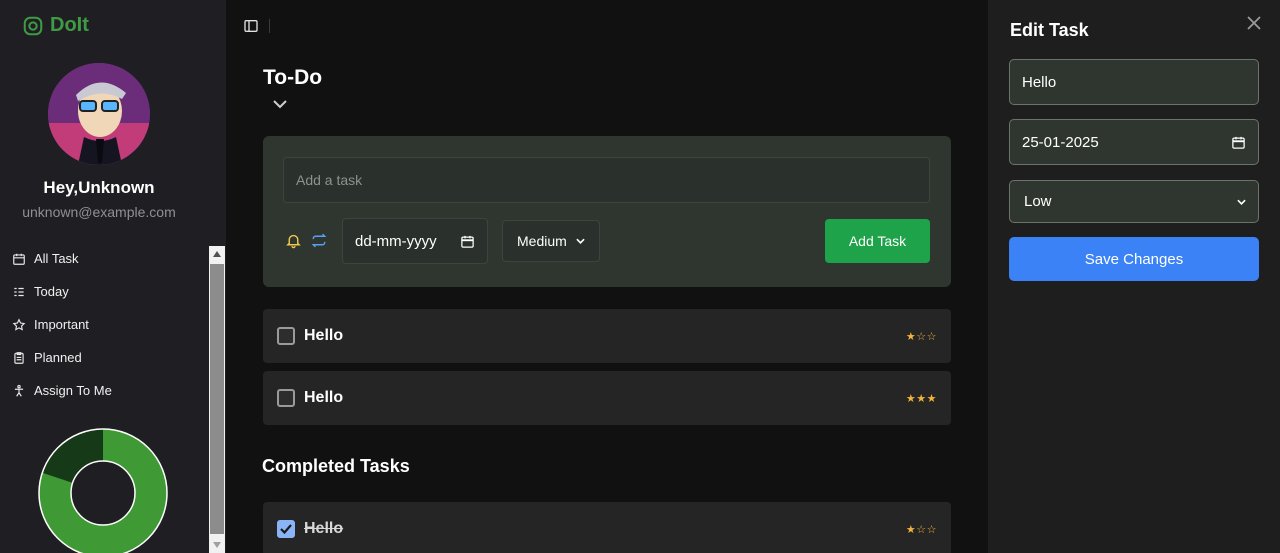 The height and width of the screenshot is (553, 1280). I want to click on sidebar-item-all-task: All Task, so click(62, 258).